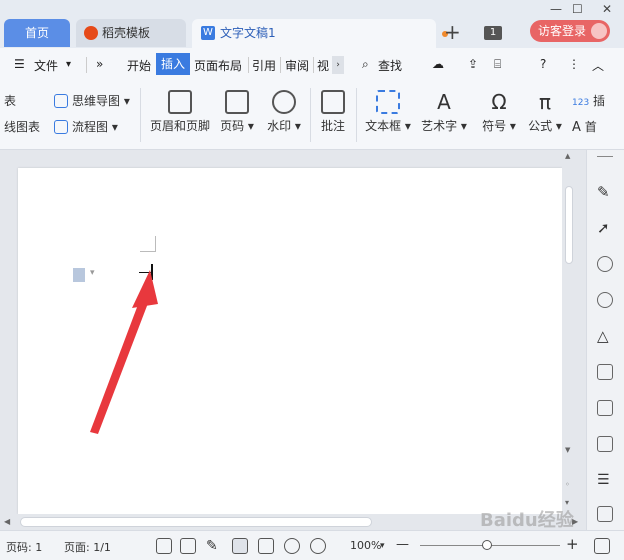 The height and width of the screenshot is (560, 624). What do you see at coordinates (91, 33) in the screenshot?
I see `daoke-logo-icon` at bounding box center [91, 33].